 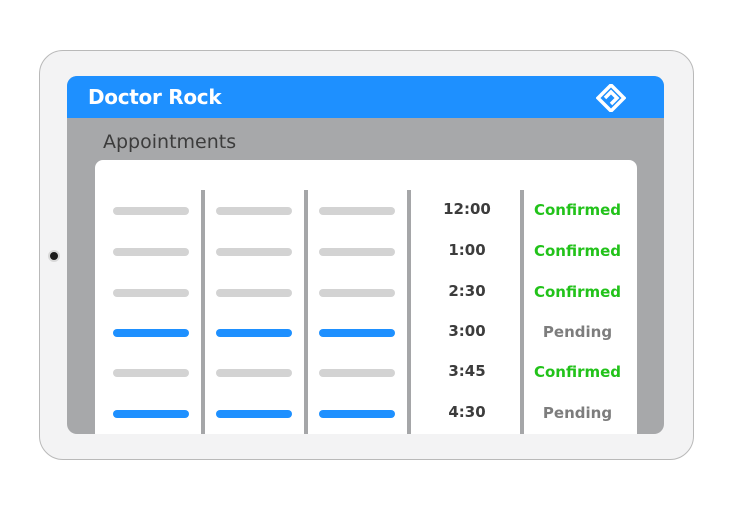 I want to click on diamond-logo-icon, so click(x=611, y=98).